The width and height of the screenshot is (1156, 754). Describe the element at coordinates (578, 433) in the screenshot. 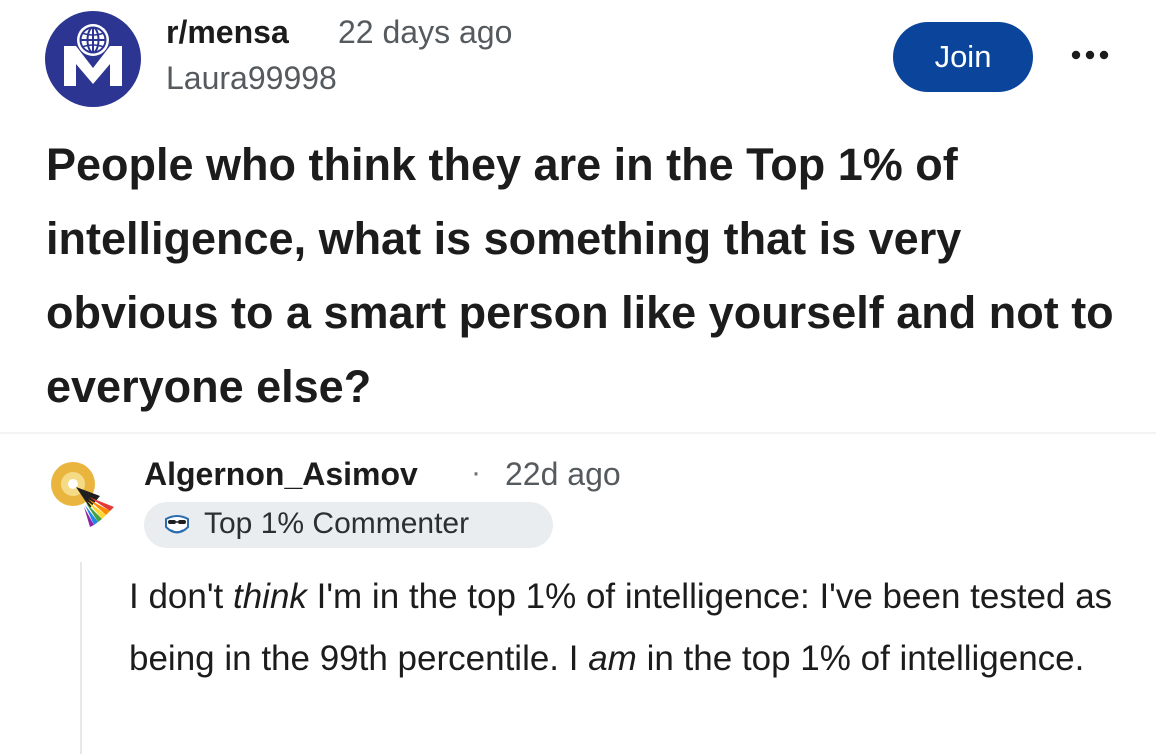

I see `divider` at that location.